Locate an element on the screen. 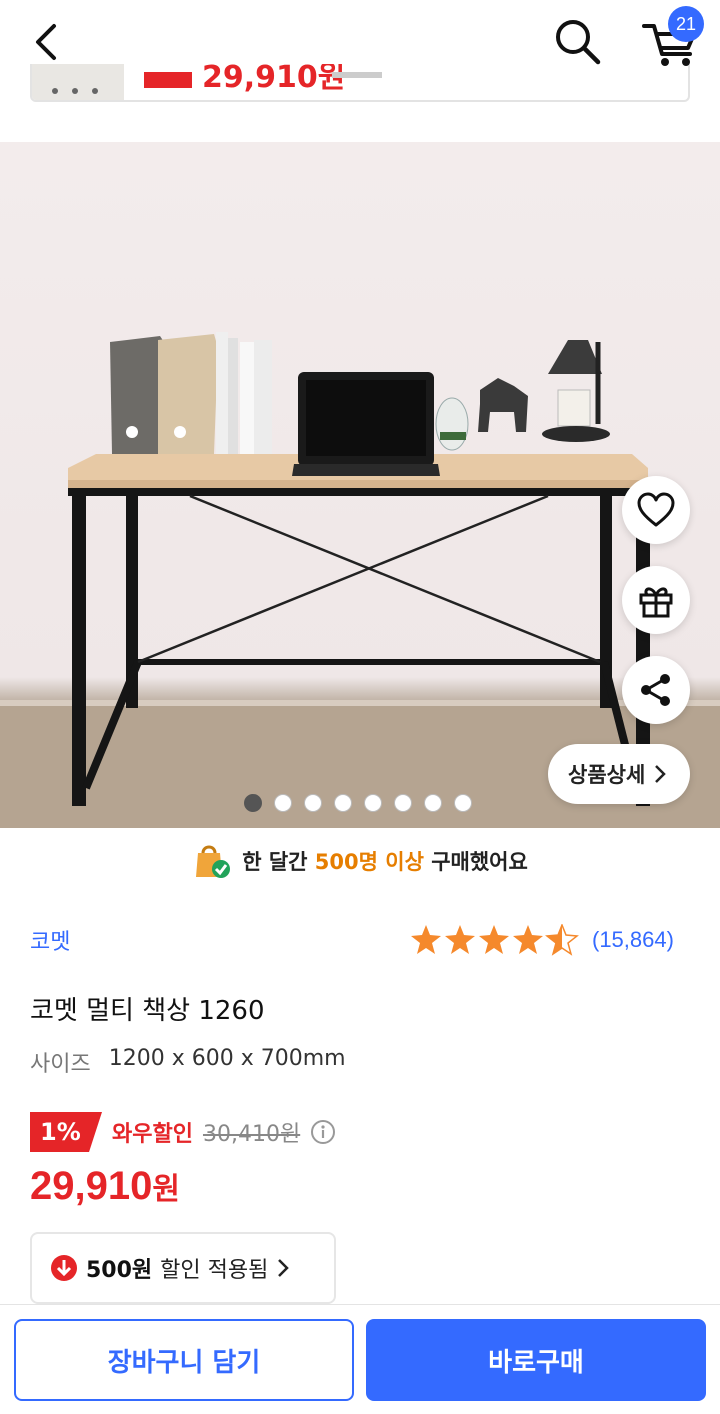 Image resolution: width=720 pixels, height=1414 pixels. buy-now-button: 바로구매 is located at coordinates (536, 1360).